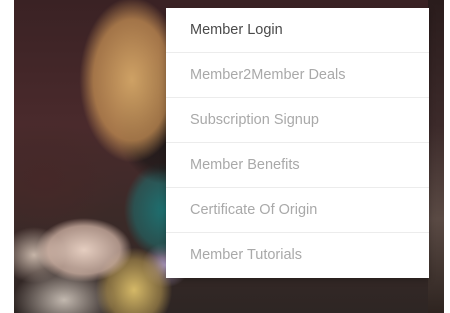 This screenshot has width=450, height=313. Describe the element at coordinates (297, 120) in the screenshot. I see `menu-item-subscription-signup: Subscription Signup` at that location.